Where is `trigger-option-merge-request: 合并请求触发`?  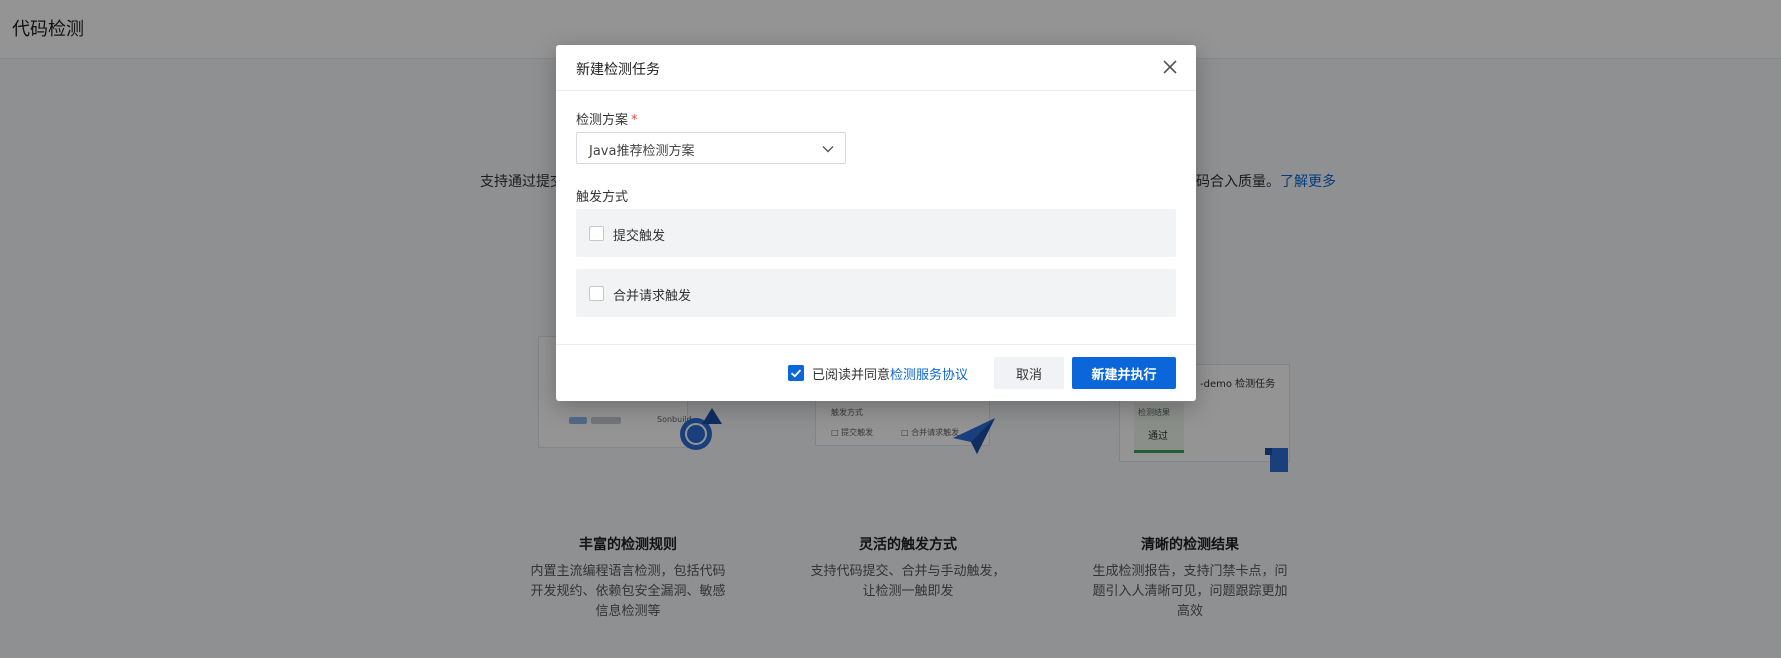 trigger-option-merge-request: 合并请求触发 is located at coordinates (876, 293).